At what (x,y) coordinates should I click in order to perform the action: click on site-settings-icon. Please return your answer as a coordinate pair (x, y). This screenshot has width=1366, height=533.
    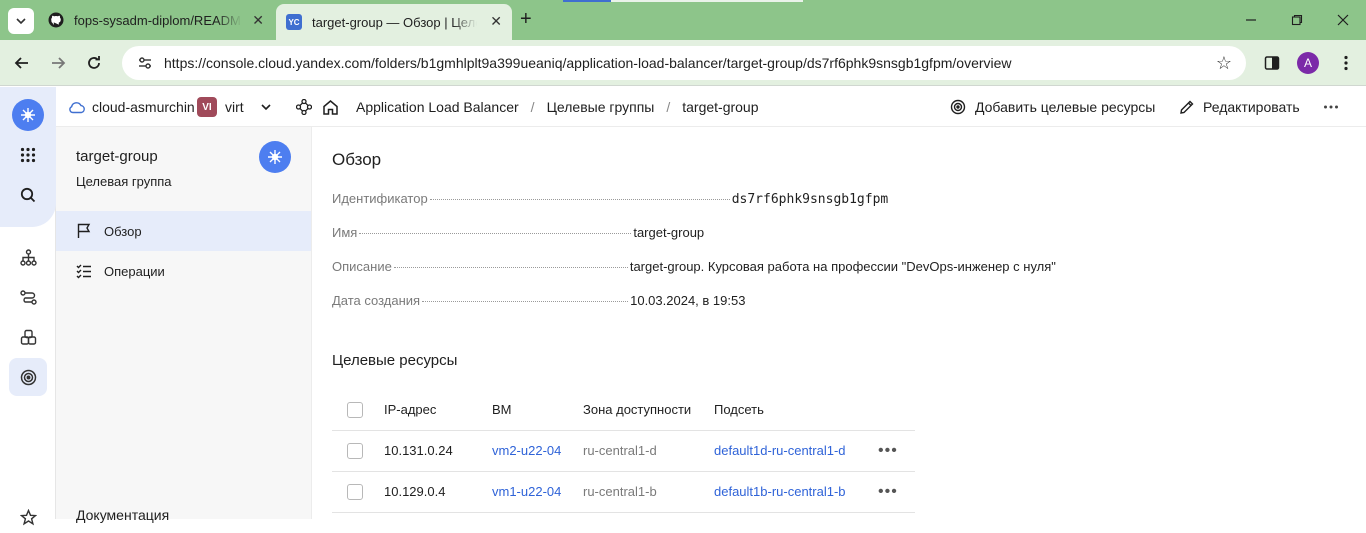
    Looking at the image, I should click on (145, 63).